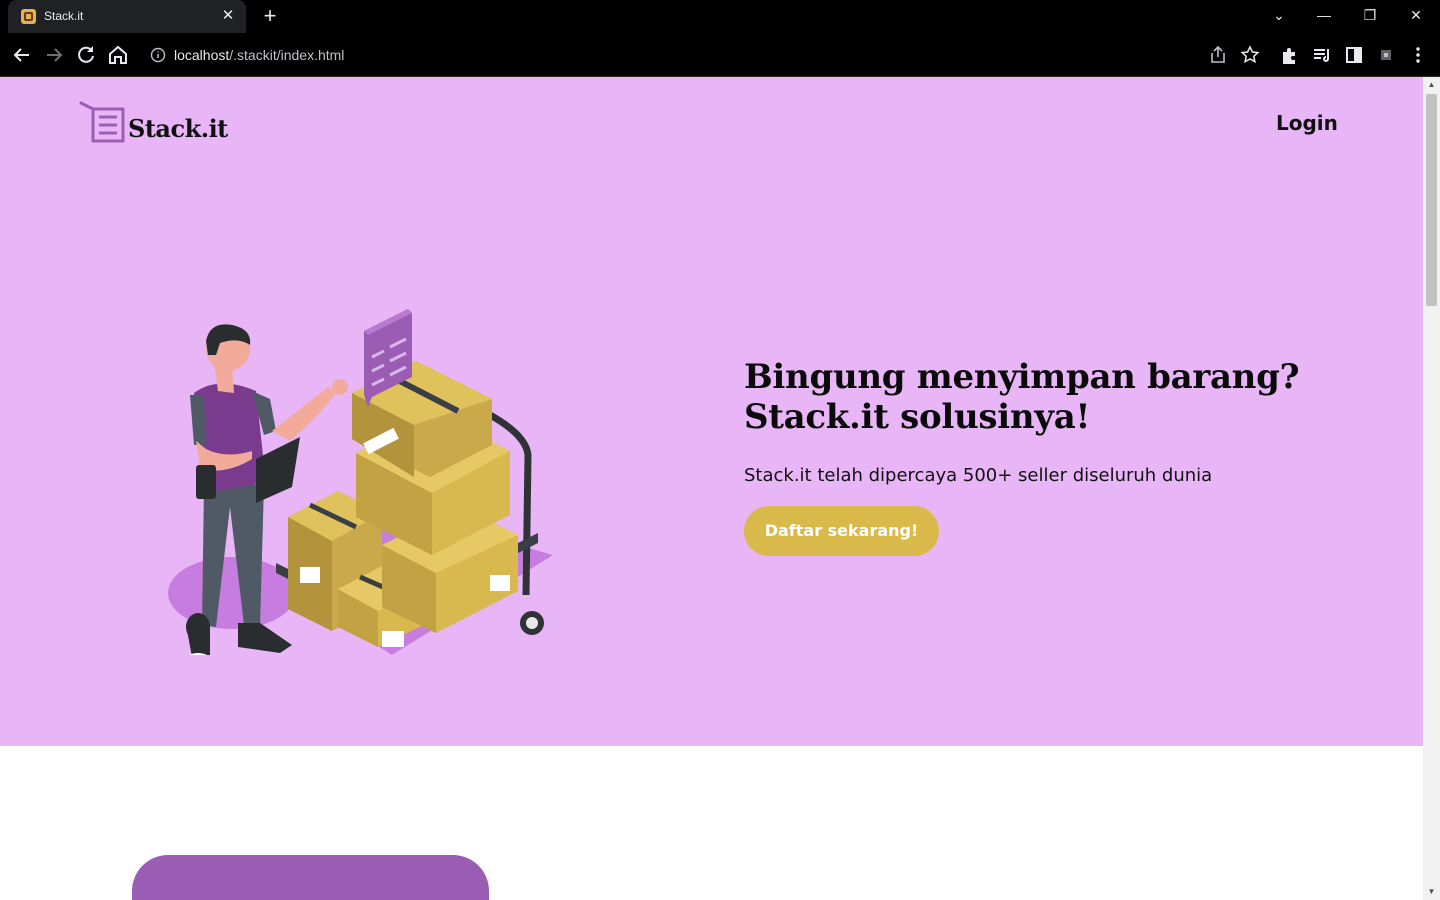 The height and width of the screenshot is (900, 1440). I want to click on profile-icon, so click(1386, 55).